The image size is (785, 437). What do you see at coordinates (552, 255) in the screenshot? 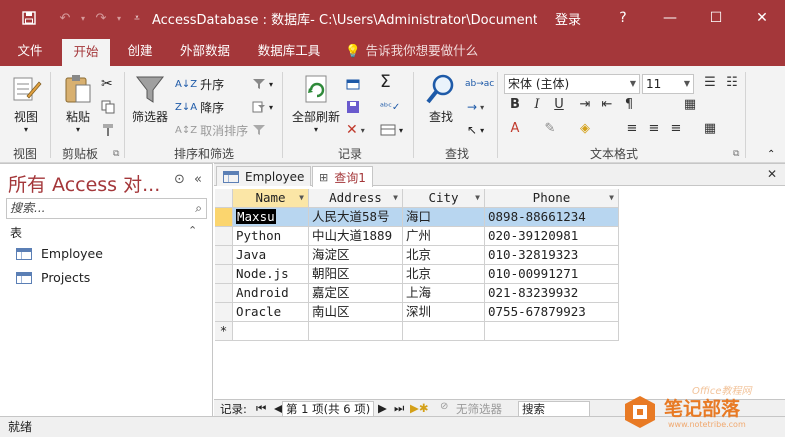
I see `table-cell: 010-32819323` at bounding box center [552, 255].